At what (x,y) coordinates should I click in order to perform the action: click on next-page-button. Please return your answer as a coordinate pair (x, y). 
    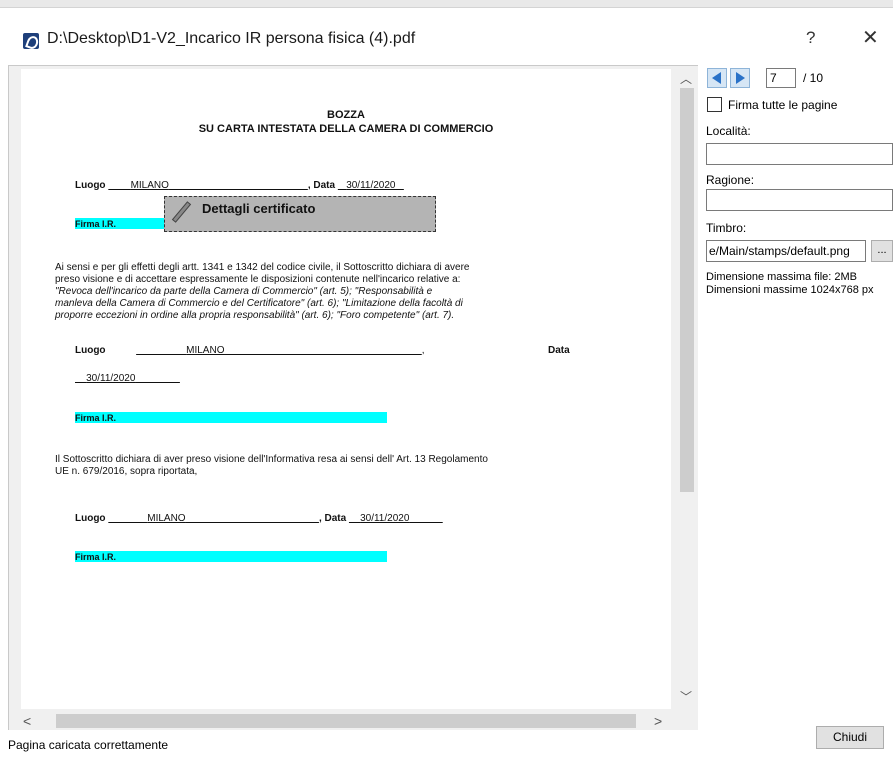
    Looking at the image, I should click on (740, 78).